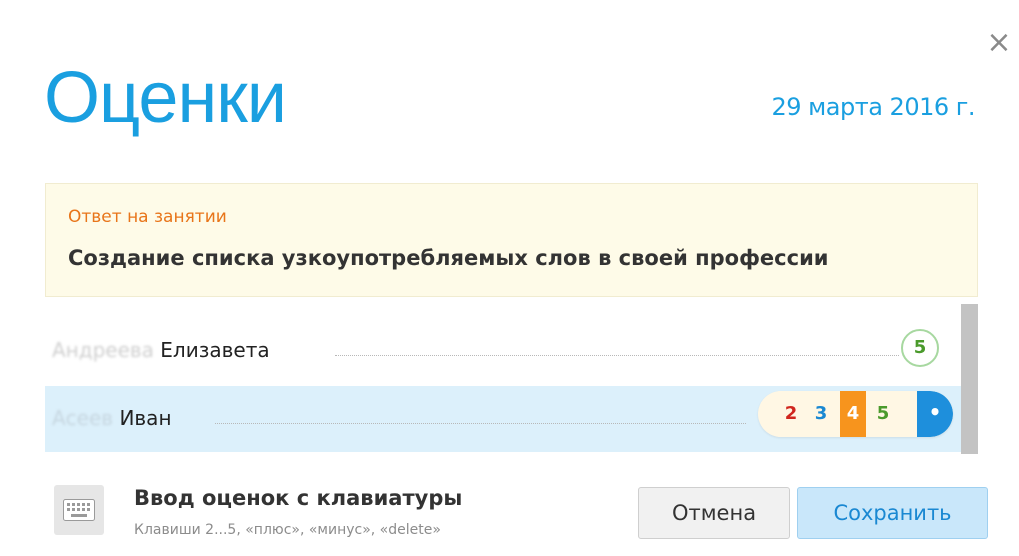 This screenshot has height=556, width=1019. Describe the element at coordinates (503, 351) in the screenshot. I see `student-row: Андреева Елизавета 5` at that location.